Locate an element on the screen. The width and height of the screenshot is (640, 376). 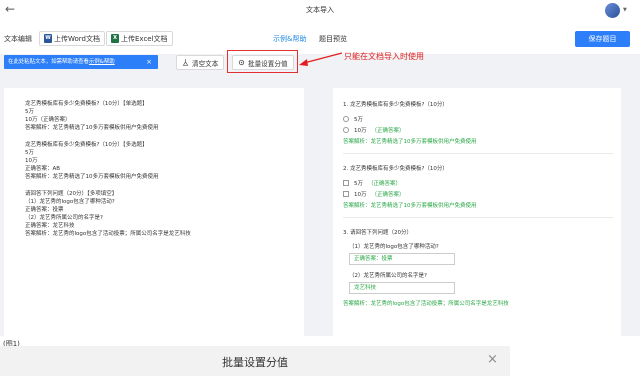
broom-icon is located at coordinates (185, 62).